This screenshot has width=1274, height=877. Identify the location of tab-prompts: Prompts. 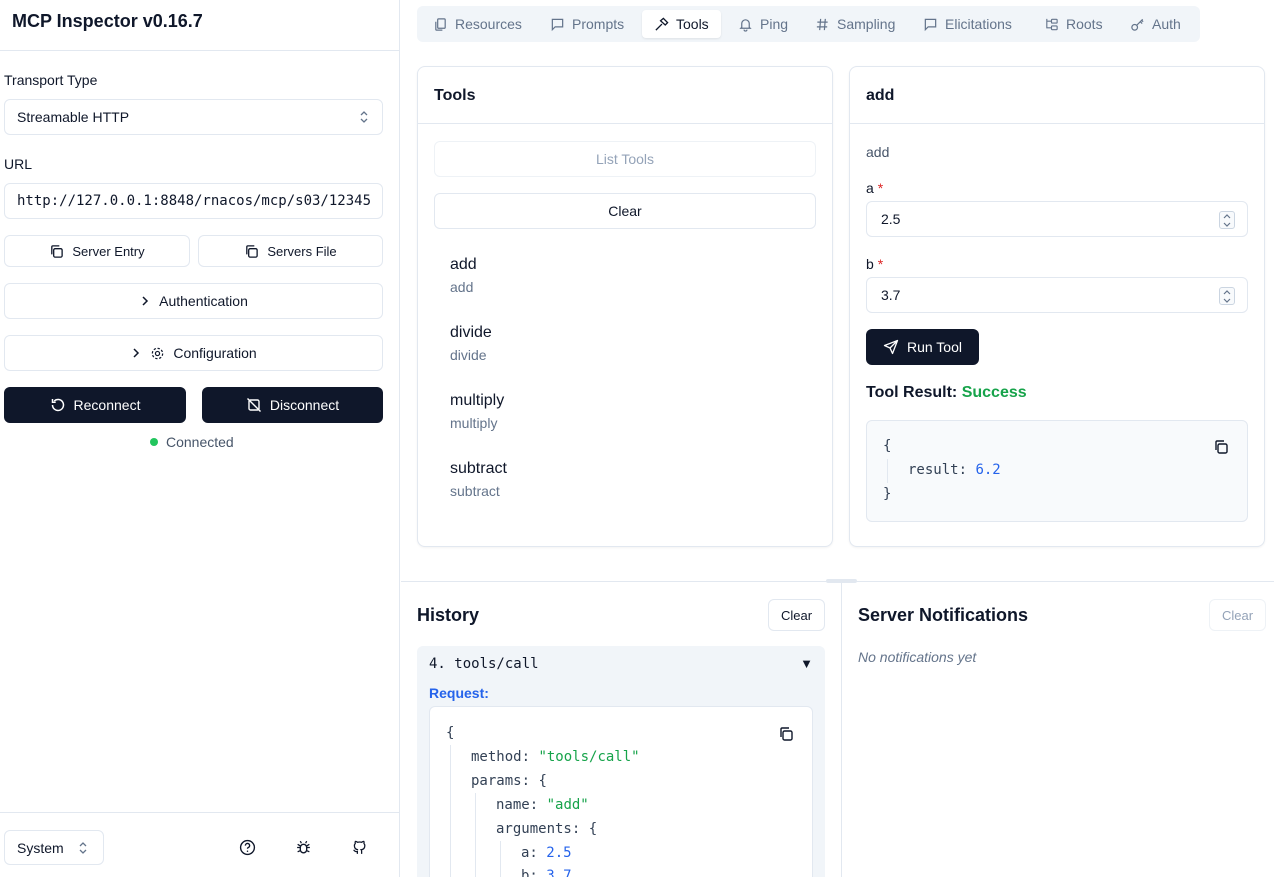
(587, 24).